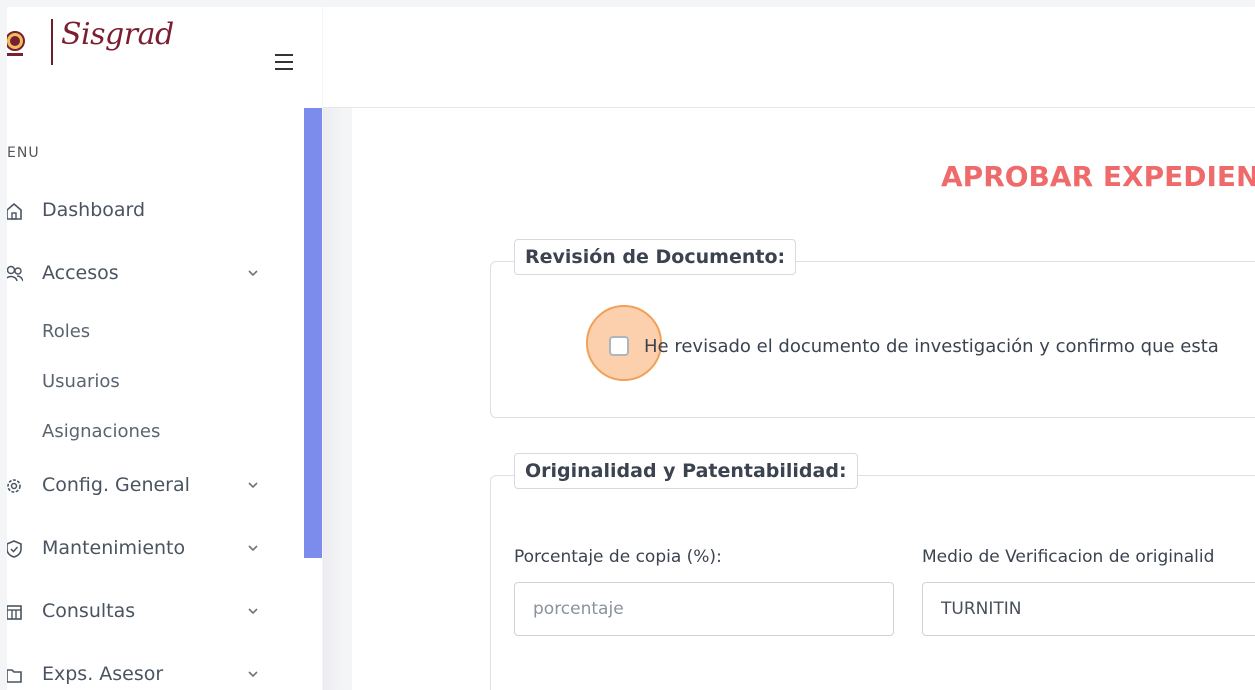 The height and width of the screenshot is (690, 1255). Describe the element at coordinates (15, 273) in the screenshot. I see `users-icon` at that location.